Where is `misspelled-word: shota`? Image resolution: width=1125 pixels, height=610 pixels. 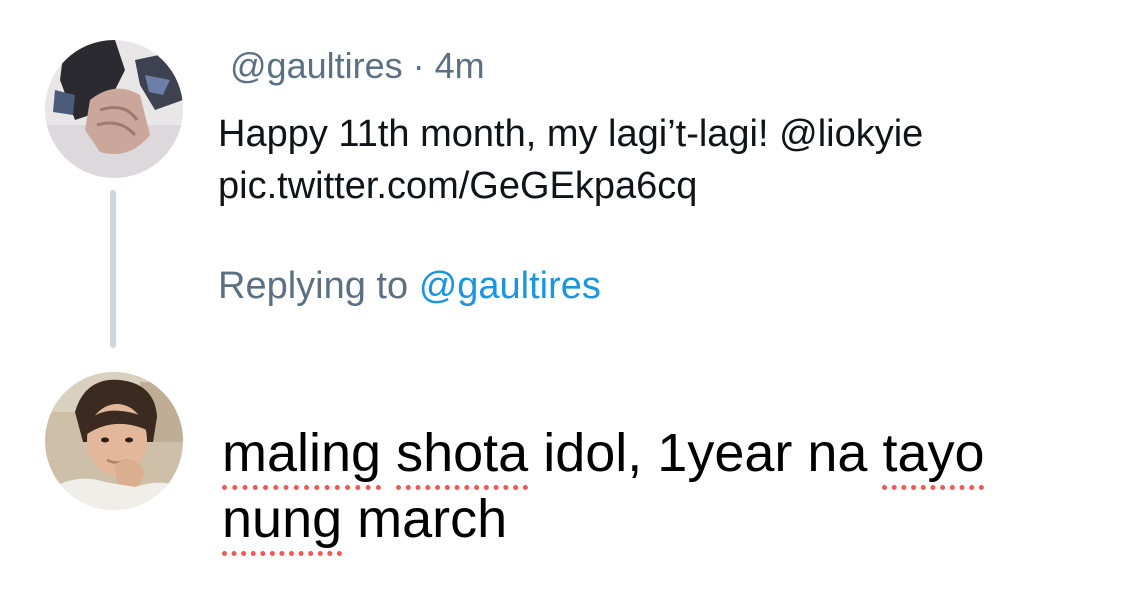 misspelled-word: shota is located at coordinates (462, 453).